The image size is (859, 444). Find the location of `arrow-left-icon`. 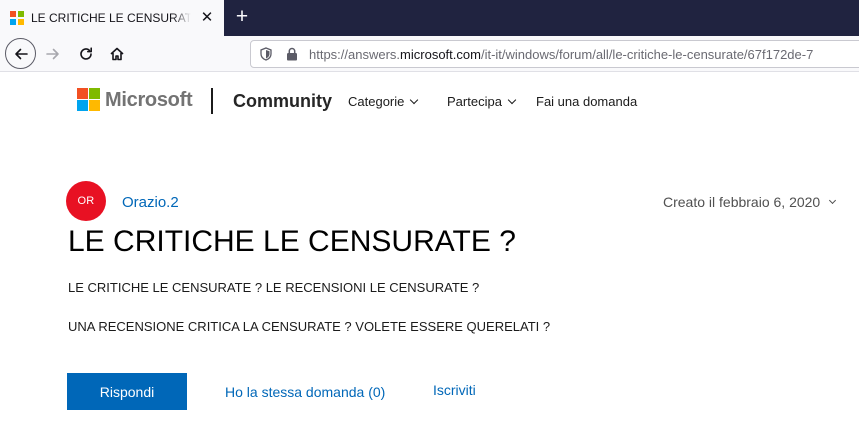

arrow-left-icon is located at coordinates (21, 53).